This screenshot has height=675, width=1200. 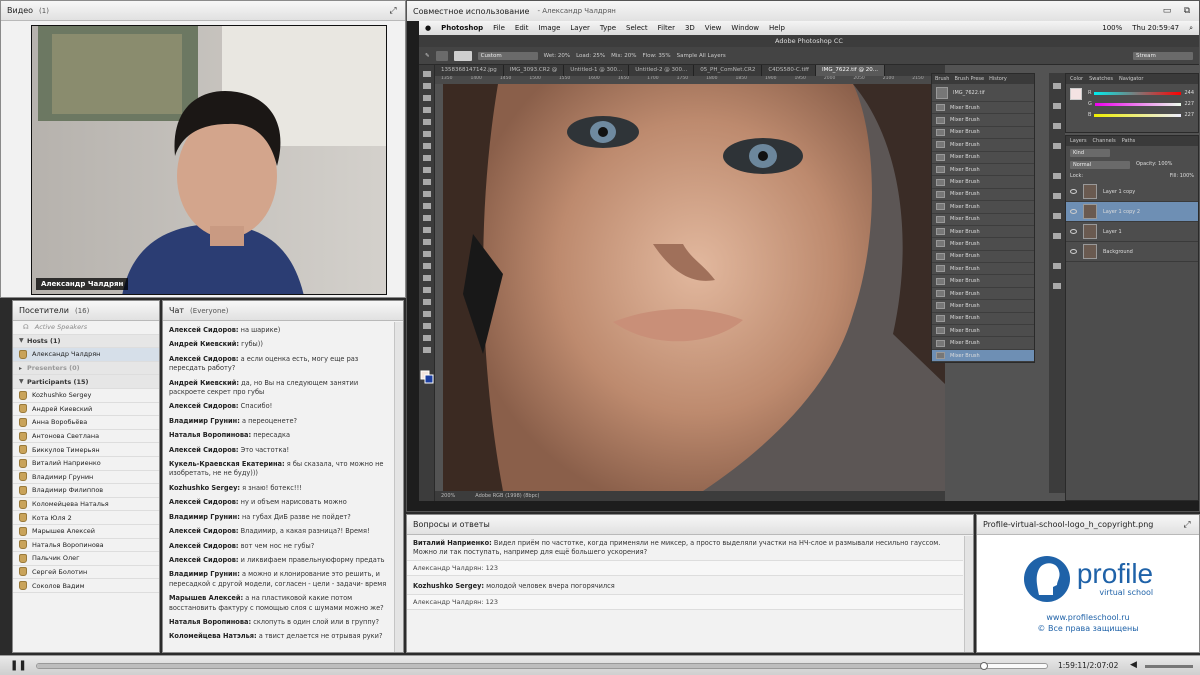 What do you see at coordinates (86, 532) in the screenshot?
I see `participant-row: Марышев Алексей` at bounding box center [86, 532].